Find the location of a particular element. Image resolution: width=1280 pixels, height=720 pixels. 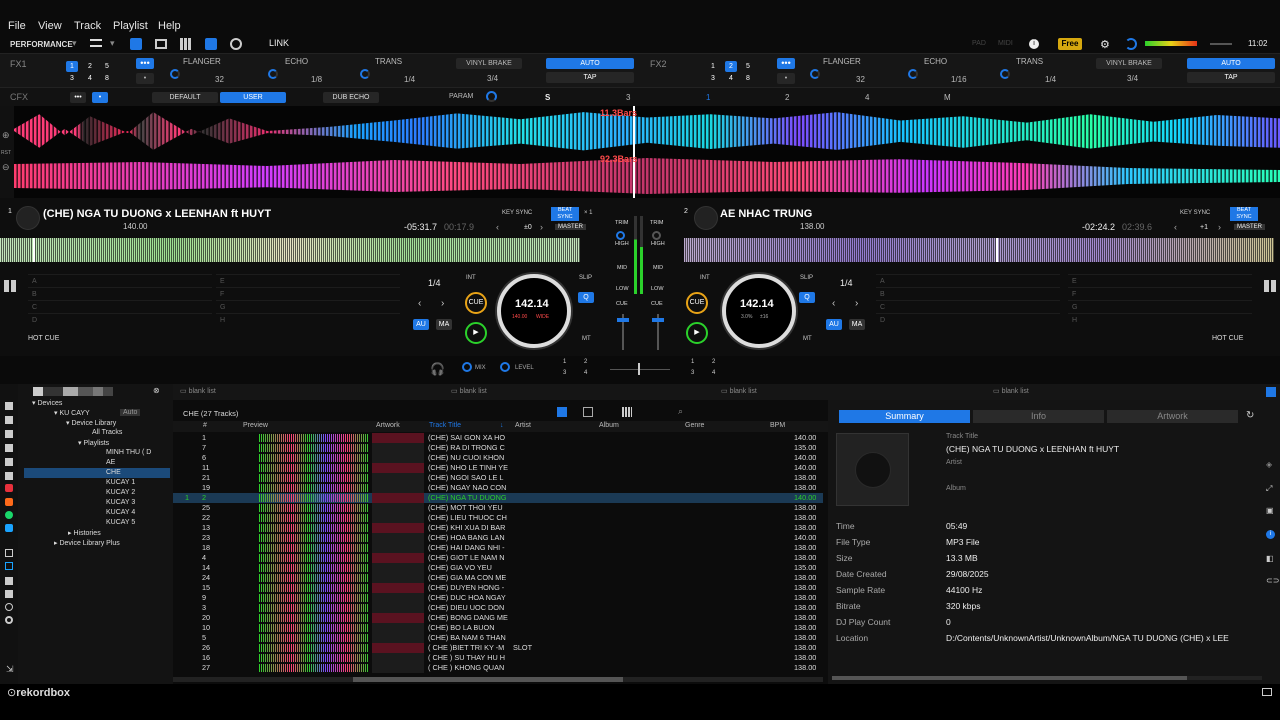

cfx-on-icon: • is located at coordinates (100, 97).